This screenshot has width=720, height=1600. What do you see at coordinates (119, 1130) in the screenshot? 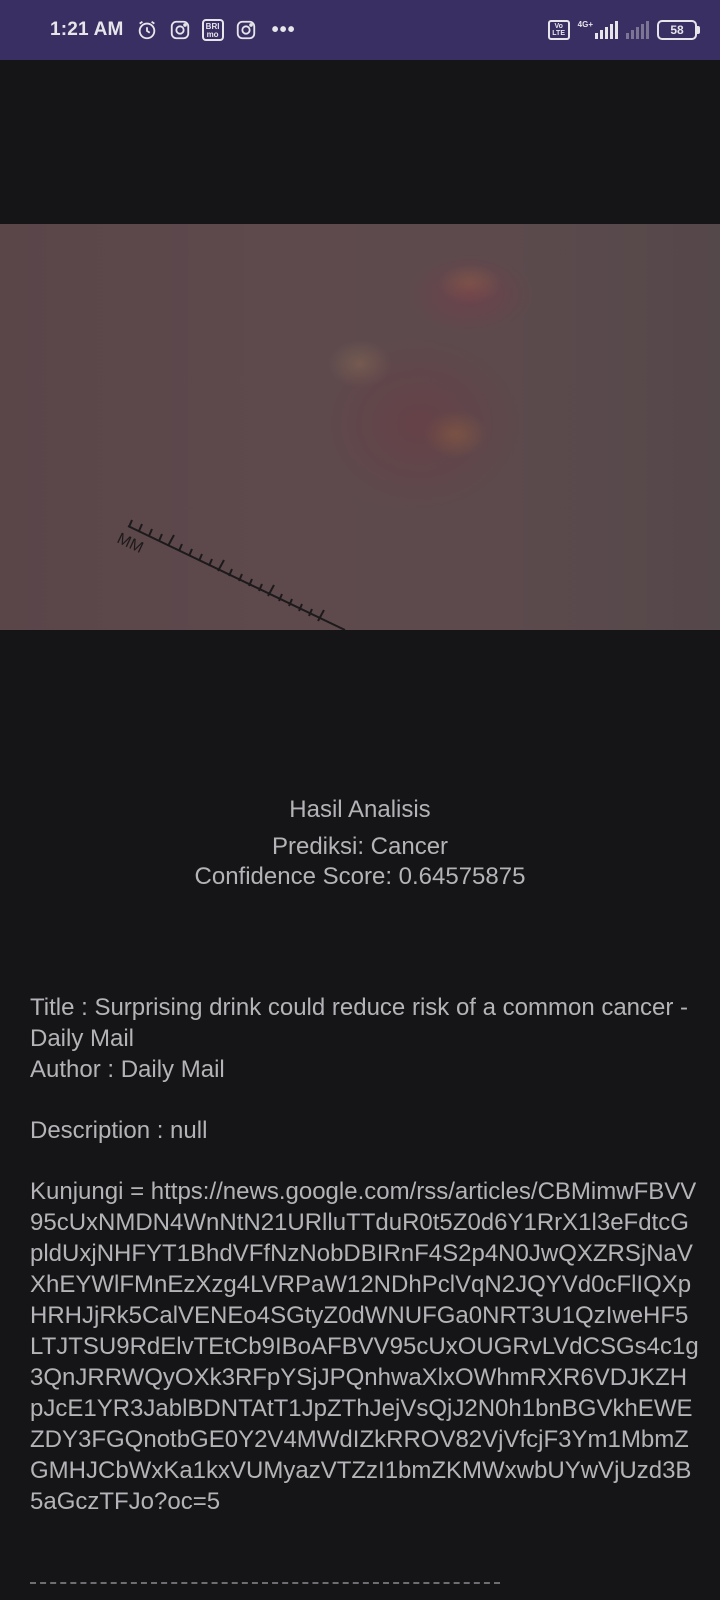
I see `article-description: Description : null` at bounding box center [119, 1130].